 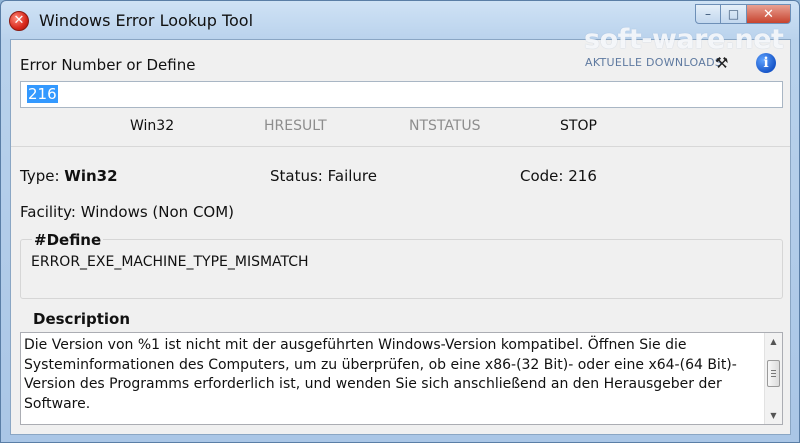 What do you see at coordinates (68, 240) in the screenshot?
I see `define-title: #Define` at bounding box center [68, 240].